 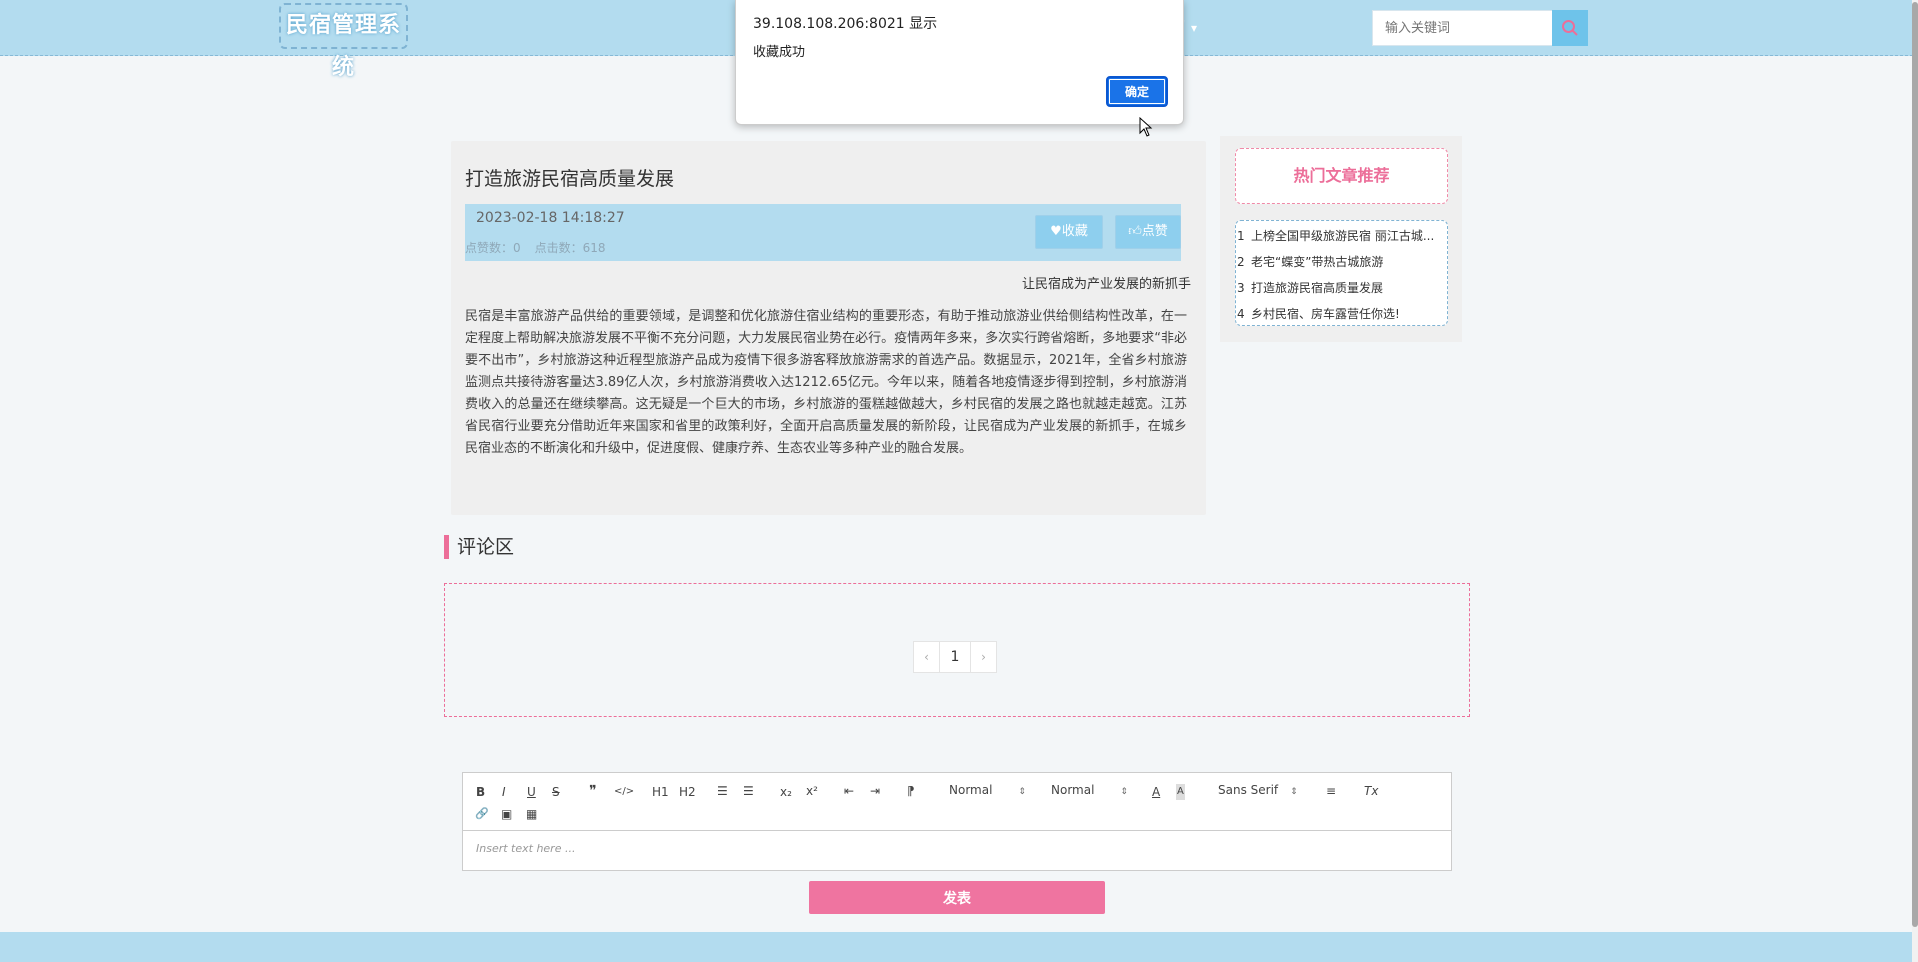 What do you see at coordinates (1341, 262) in the screenshot?
I see `hot-article-item: 2 老宅“蝶变”带热古城旅游` at bounding box center [1341, 262].